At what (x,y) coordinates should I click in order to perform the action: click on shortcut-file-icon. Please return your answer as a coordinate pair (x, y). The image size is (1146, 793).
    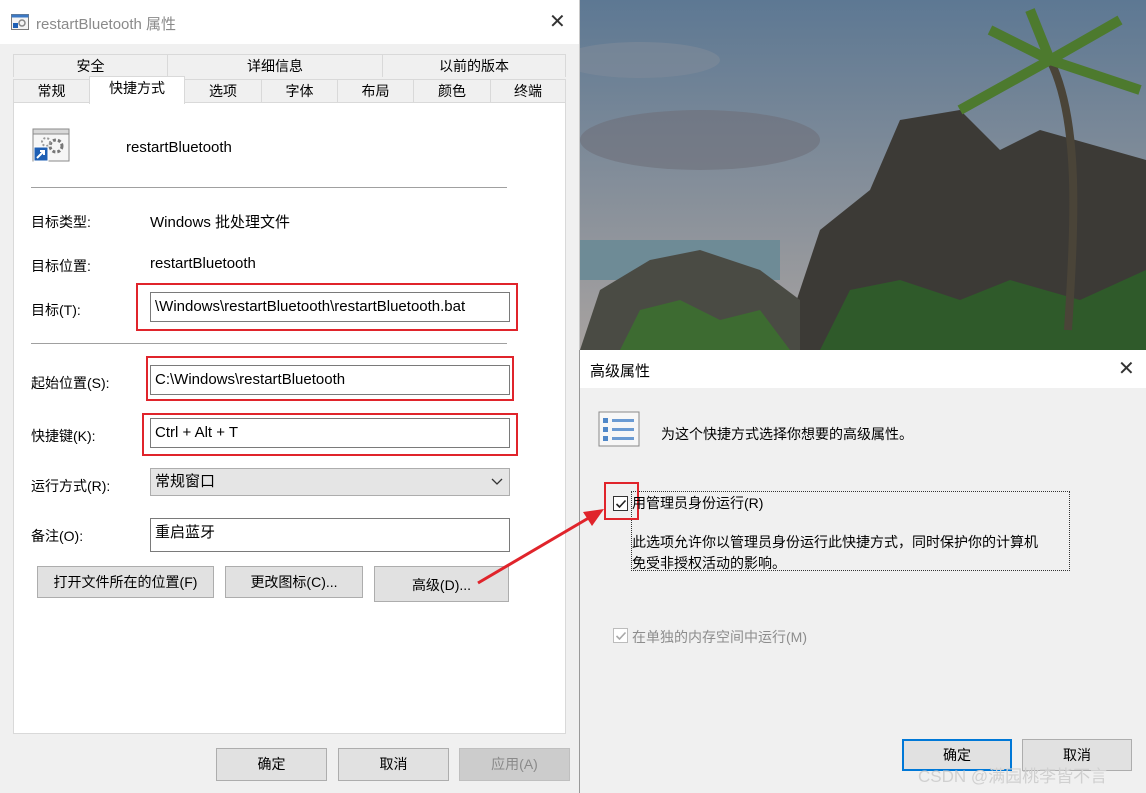
    Looking at the image, I should click on (20, 22).